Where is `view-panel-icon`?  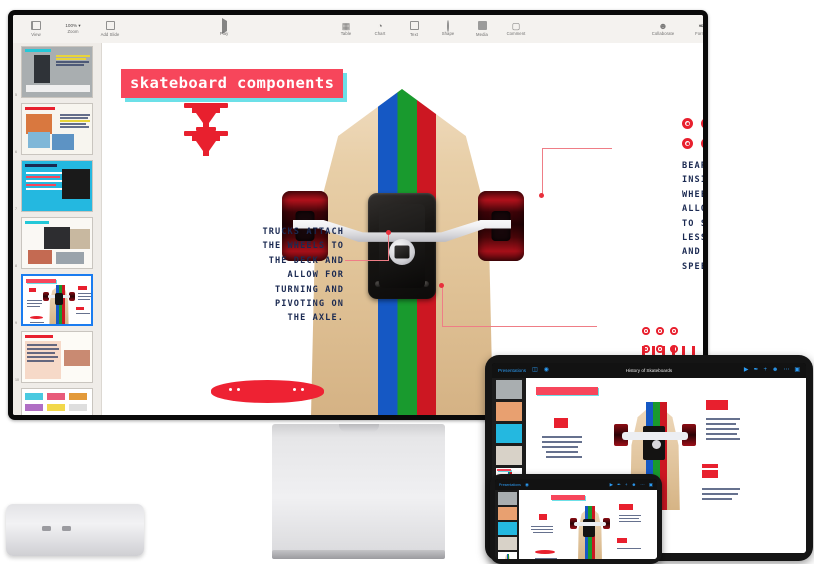 view-panel-icon is located at coordinates (36, 26).